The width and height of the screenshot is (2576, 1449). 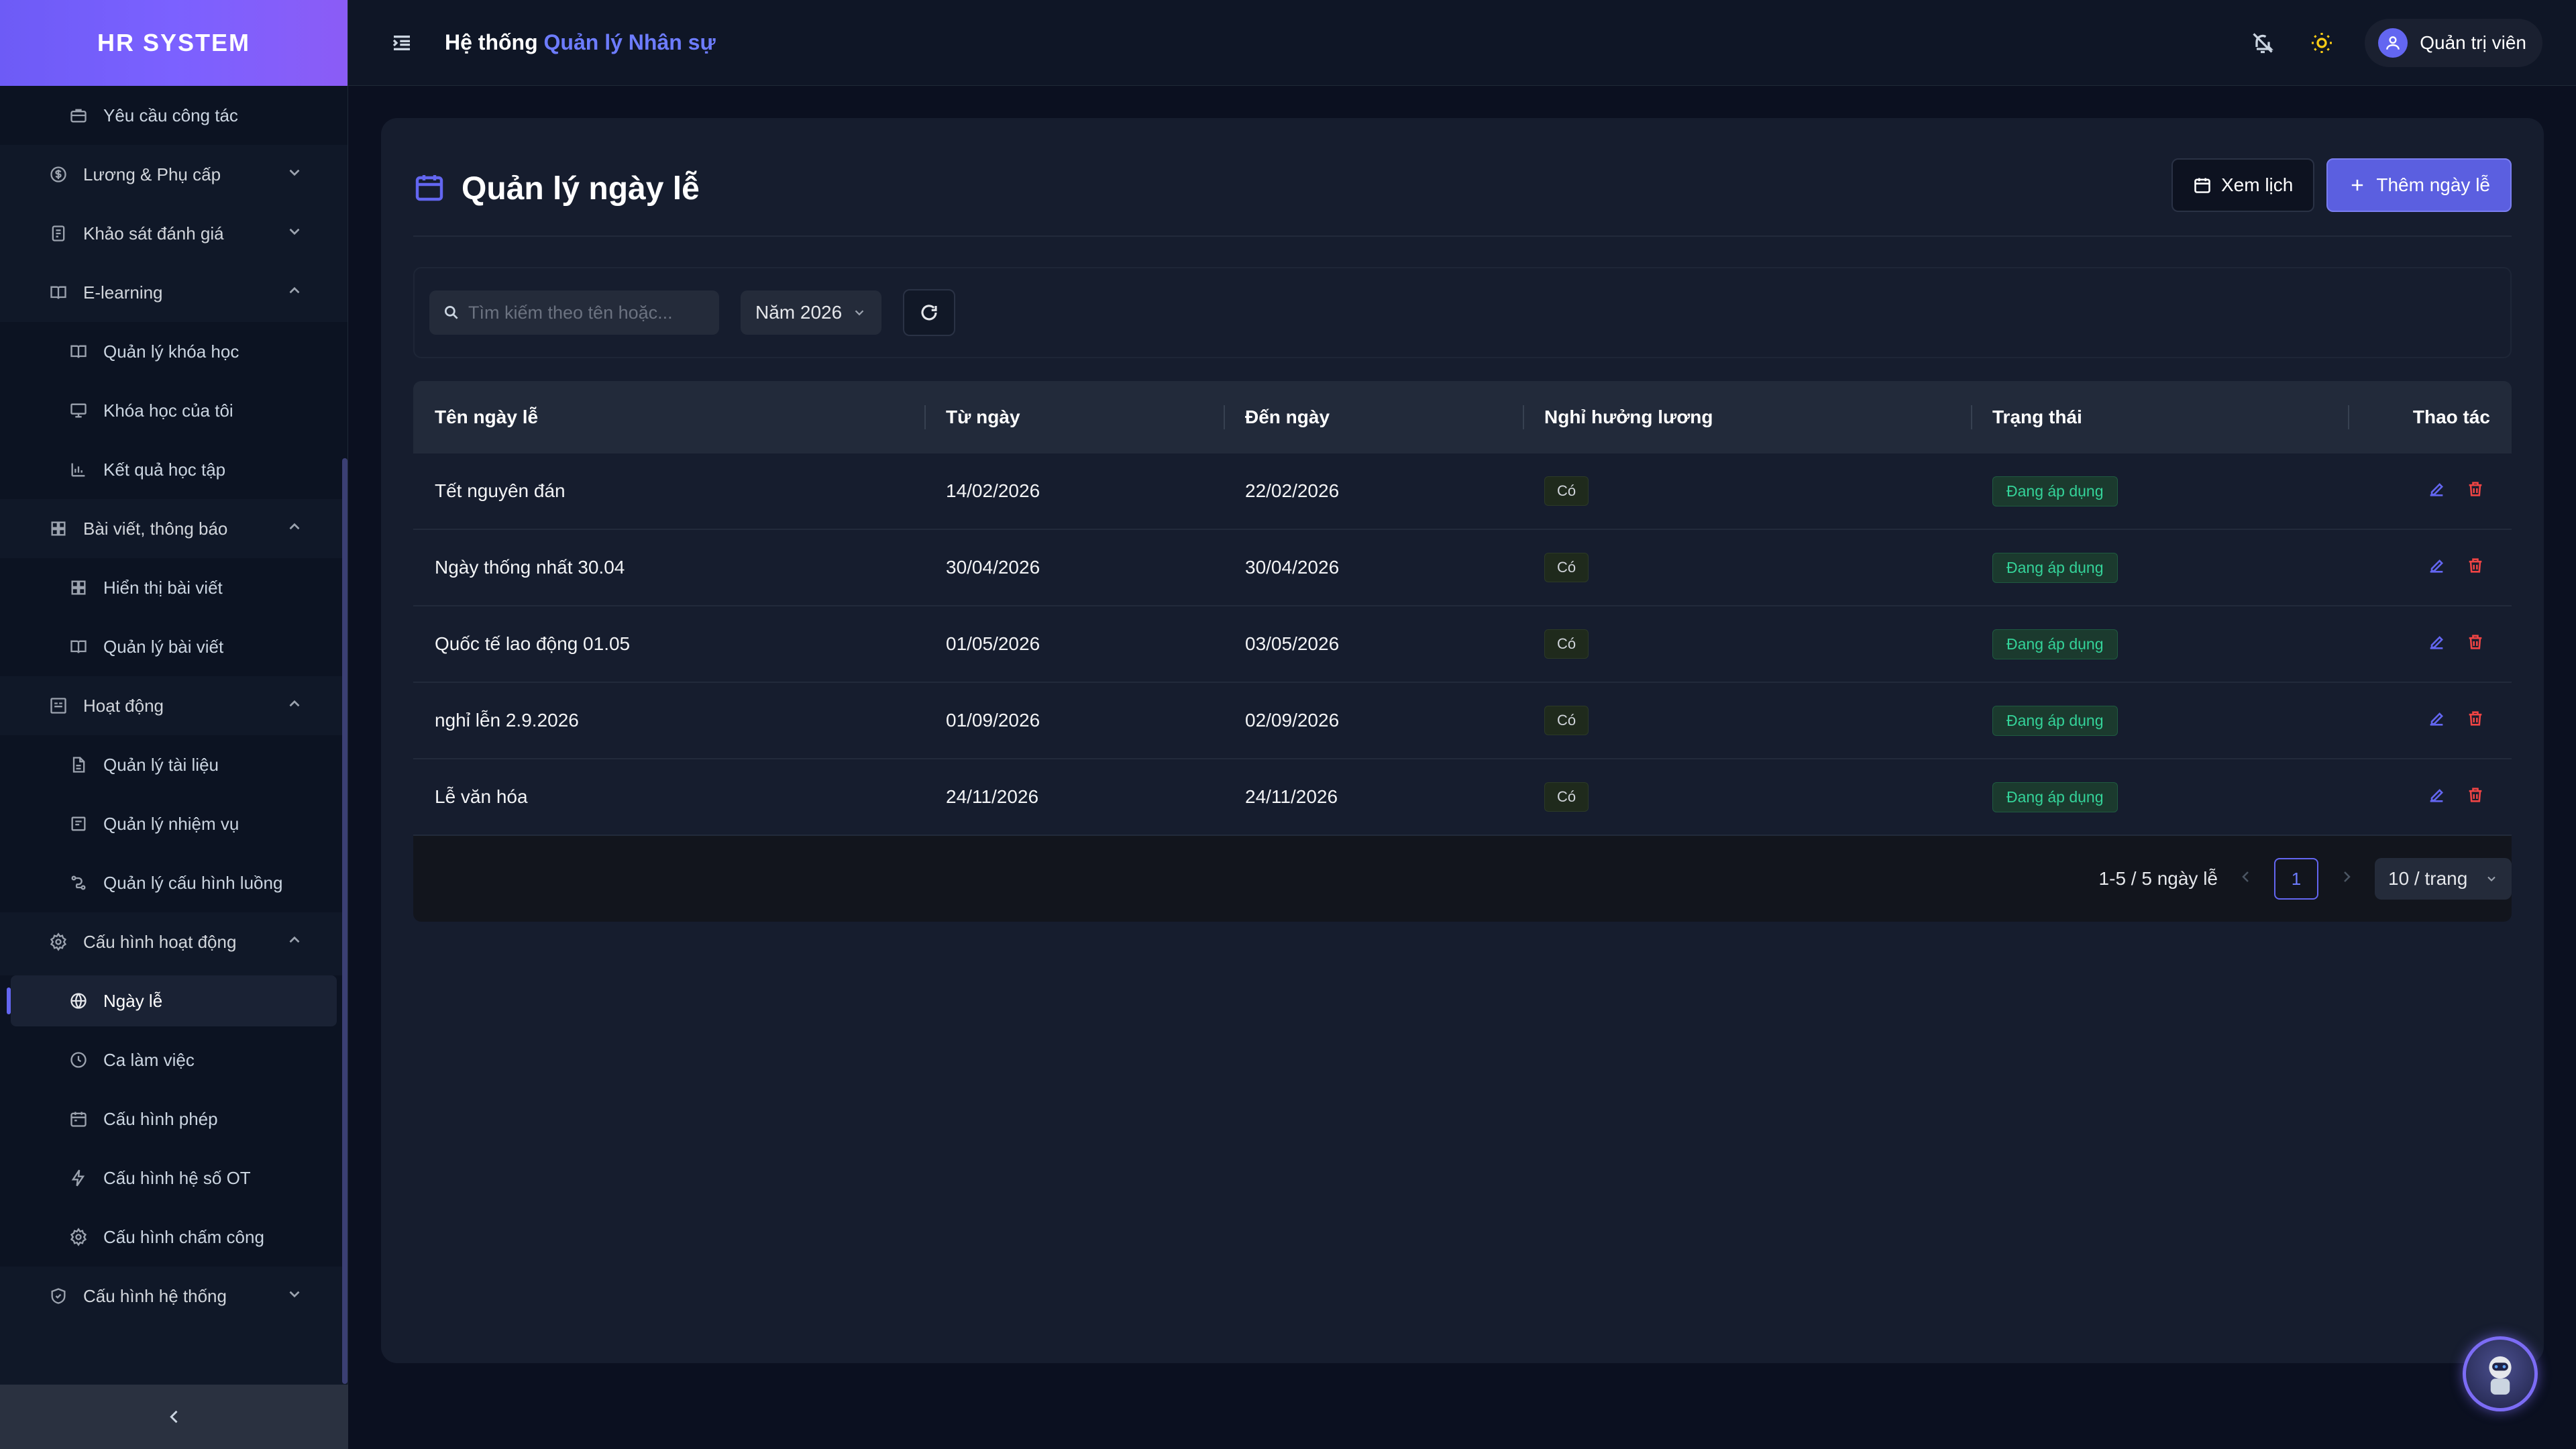 I want to click on menu-toggle-button, so click(x=401, y=43).